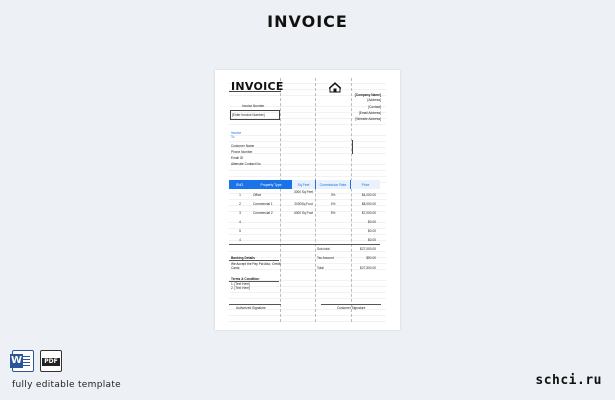 The width and height of the screenshot is (615, 400). What do you see at coordinates (253, 106) in the screenshot?
I see `invoice-number-label: Invoice Number` at bounding box center [253, 106].